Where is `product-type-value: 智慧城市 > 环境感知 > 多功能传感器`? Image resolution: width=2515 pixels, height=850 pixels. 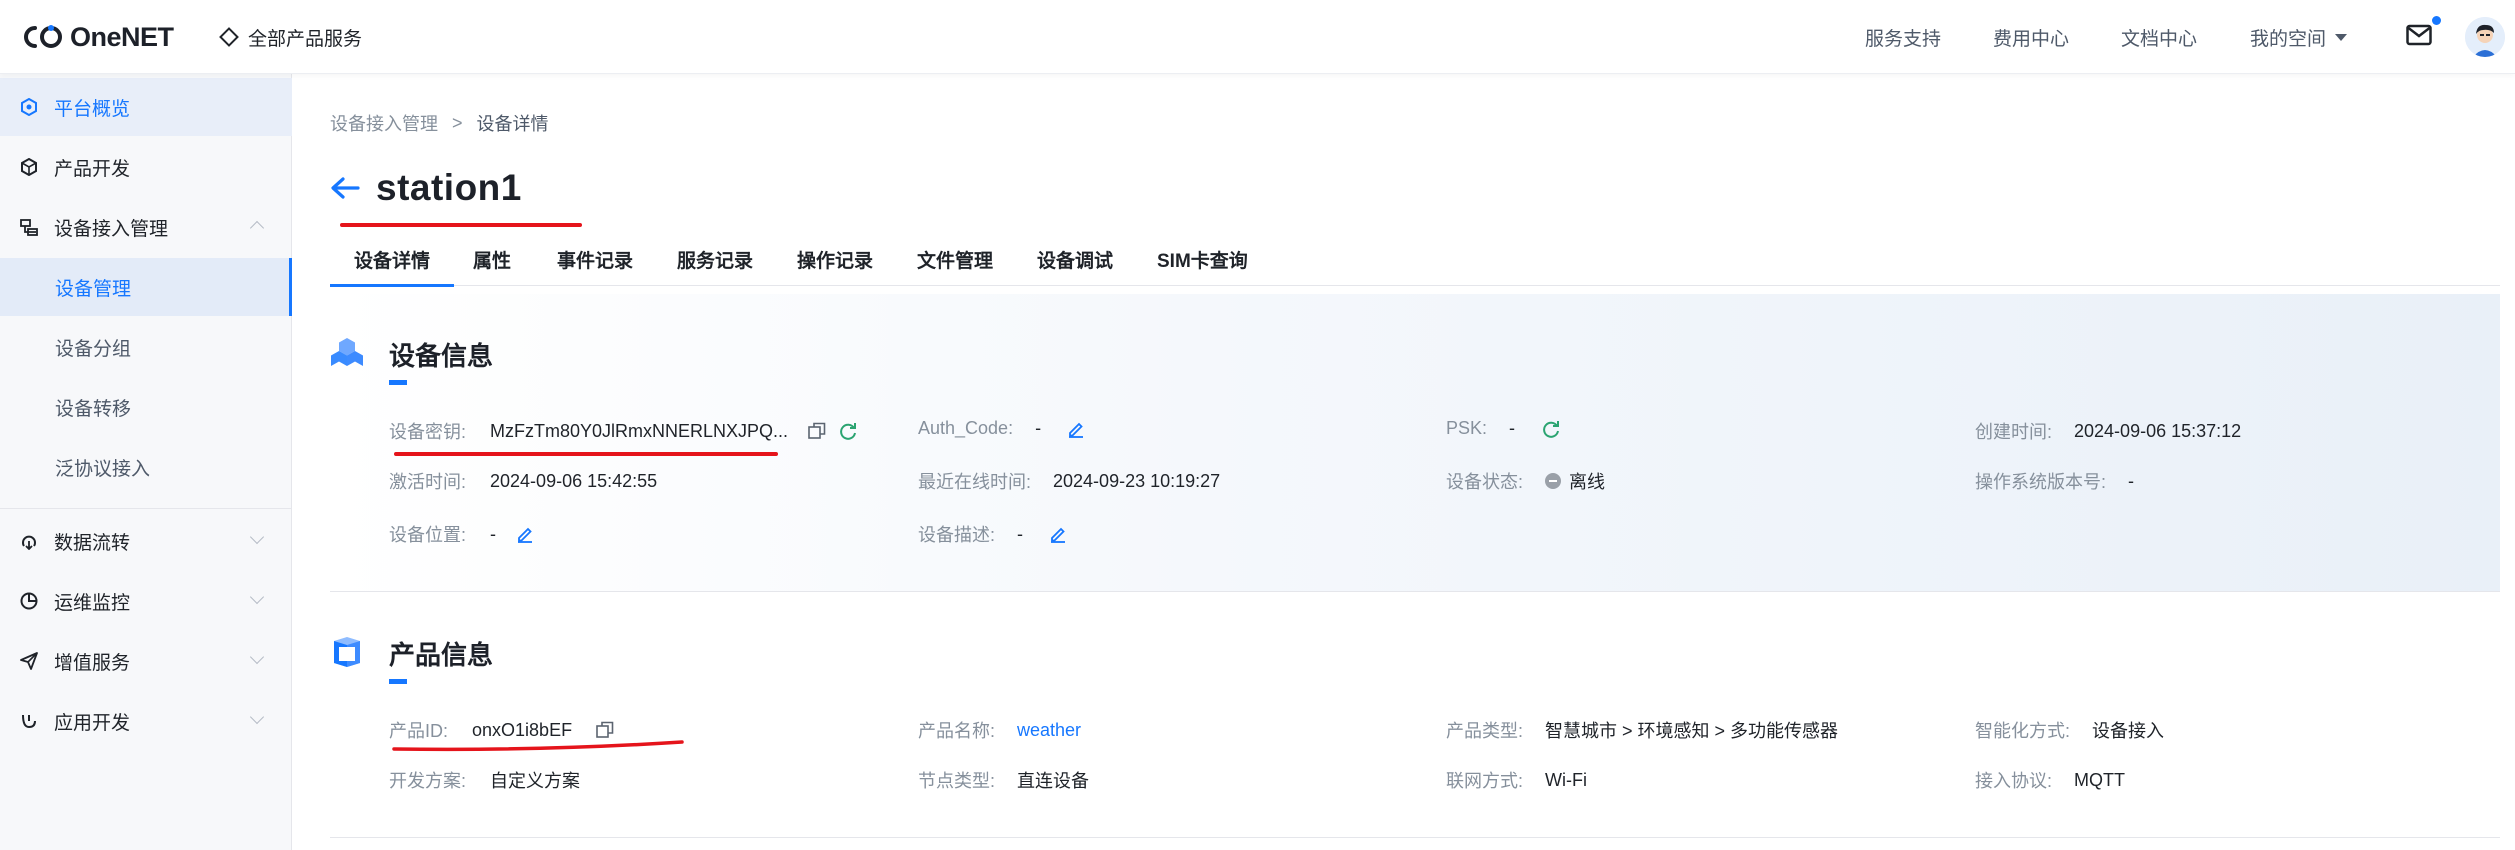
product-type-value: 智慧城市 > 环境感知 > 多功能传感器 is located at coordinates (1692, 731).